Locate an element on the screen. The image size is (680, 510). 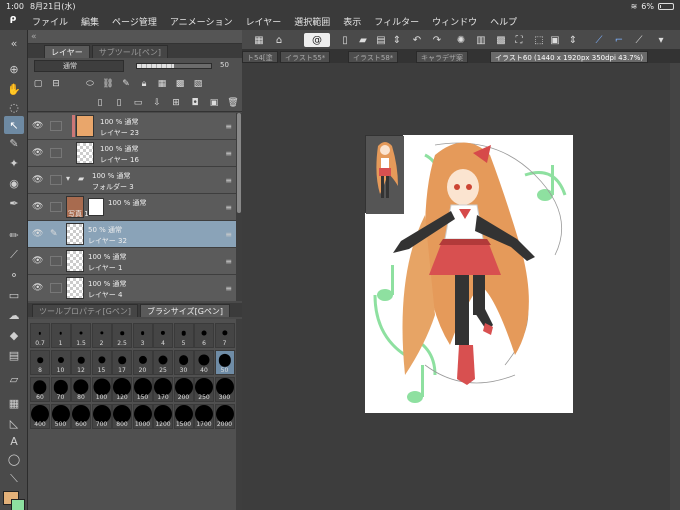
brush-size-cell: 5 is located at coordinates (183, 335).